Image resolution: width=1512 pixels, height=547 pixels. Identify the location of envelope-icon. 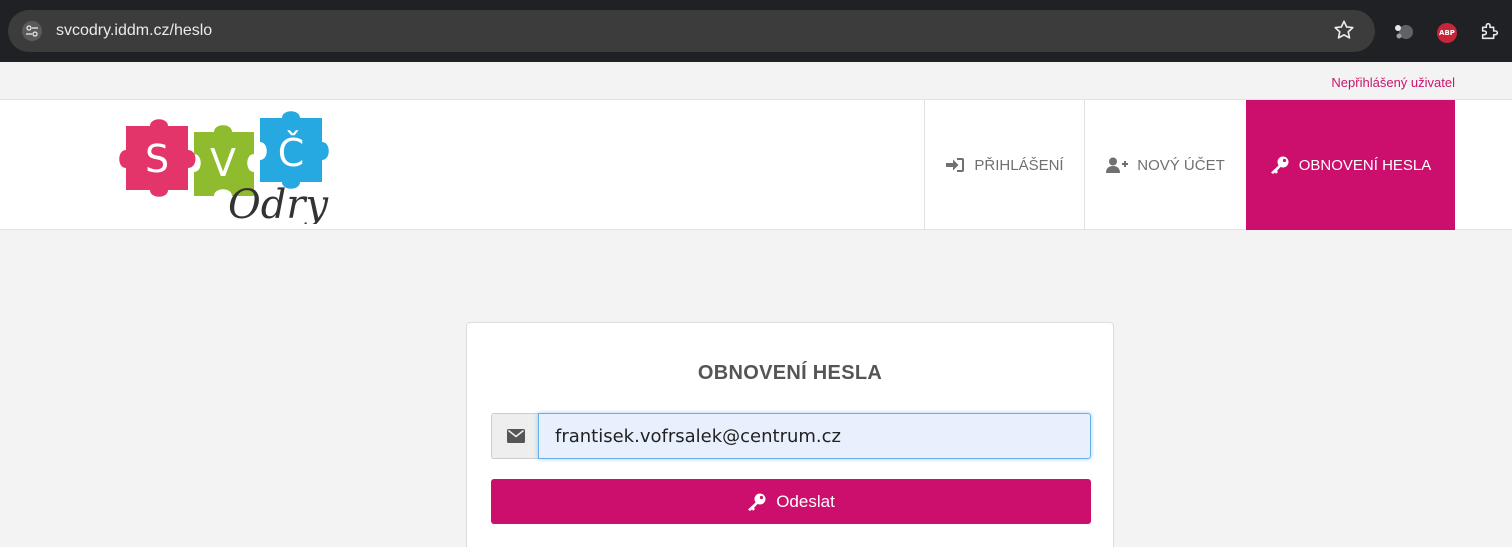
(515, 436).